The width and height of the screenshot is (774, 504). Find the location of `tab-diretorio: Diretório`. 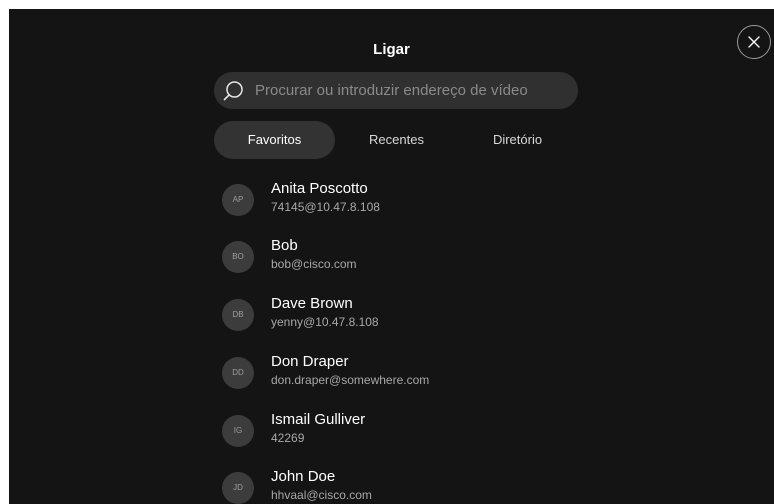

tab-diretorio: Diretório is located at coordinates (517, 140).